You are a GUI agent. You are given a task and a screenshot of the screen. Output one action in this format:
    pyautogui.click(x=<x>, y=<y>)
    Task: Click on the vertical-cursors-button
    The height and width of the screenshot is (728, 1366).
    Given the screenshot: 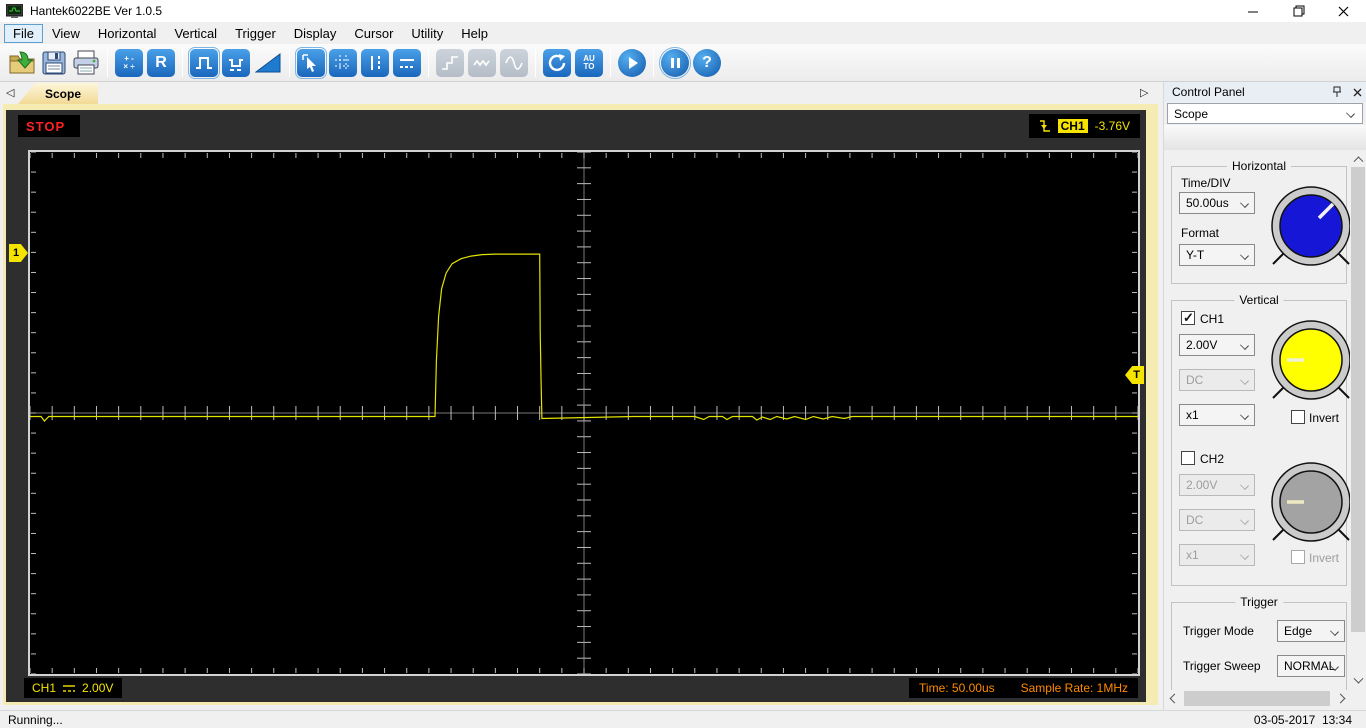 What is the action you would take?
    pyautogui.click(x=375, y=62)
    